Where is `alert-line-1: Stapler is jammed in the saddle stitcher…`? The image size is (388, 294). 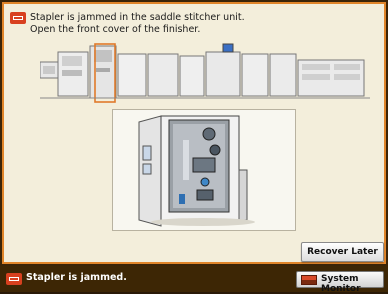 alert-line-1: Stapler is jammed in the saddle stitcher… is located at coordinates (137, 17).